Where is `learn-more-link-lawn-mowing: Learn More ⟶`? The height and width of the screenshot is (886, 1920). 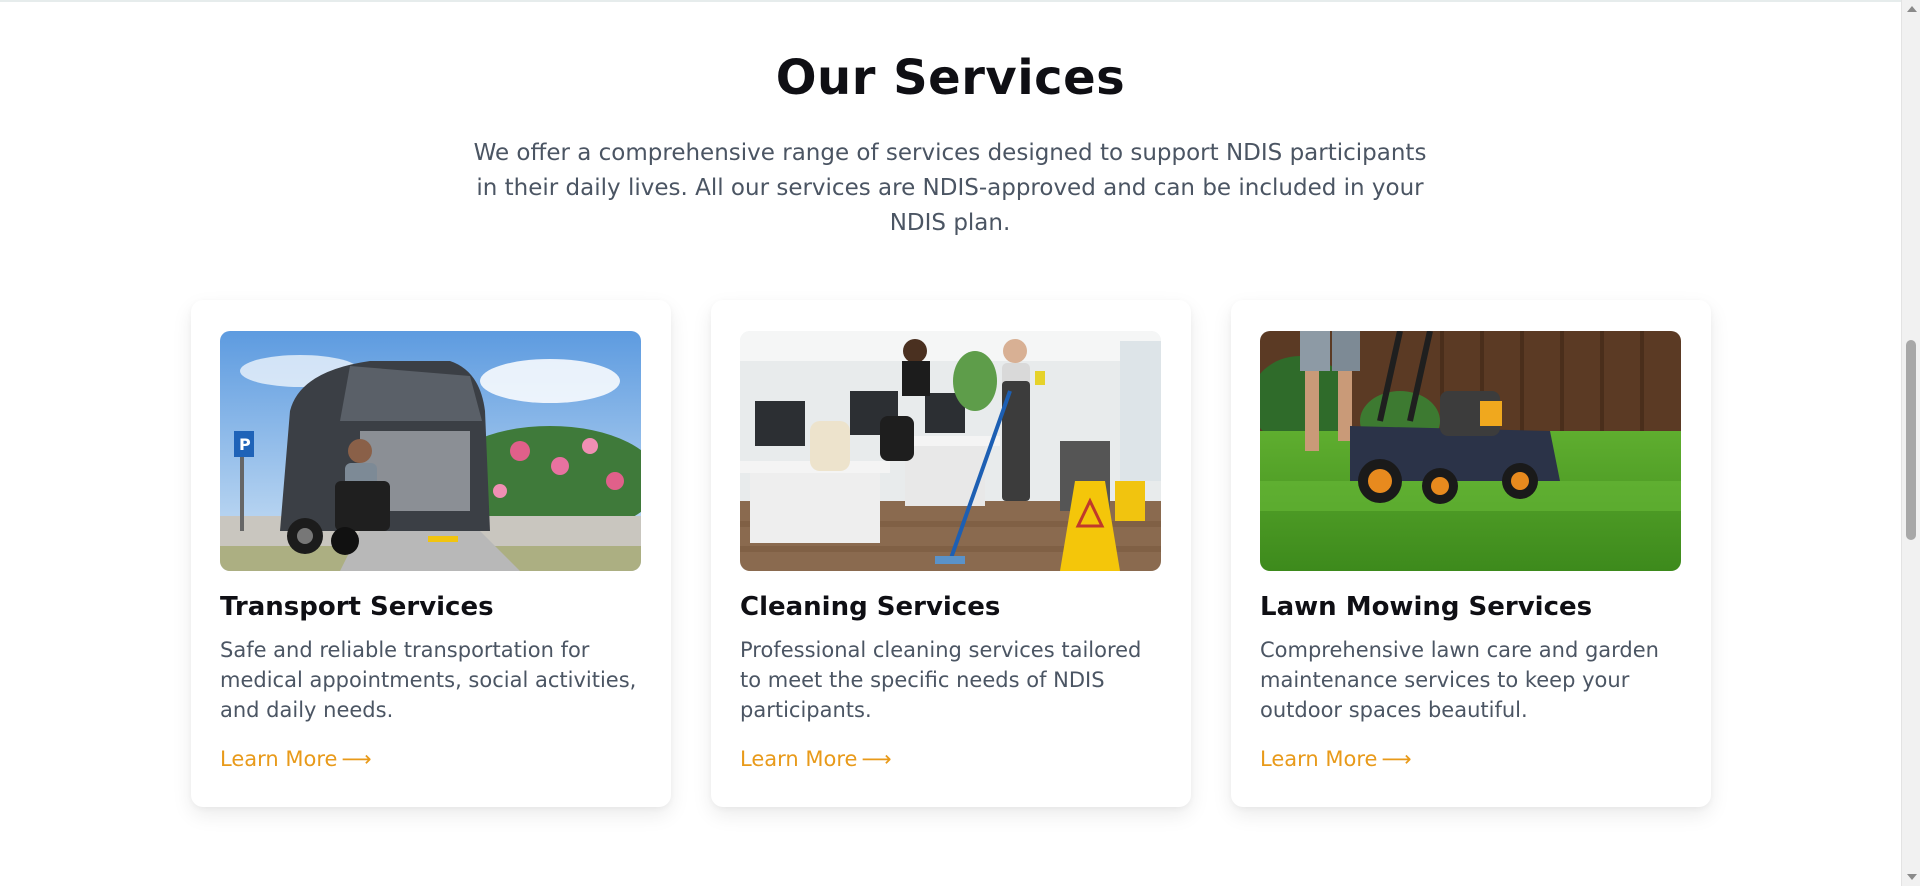 learn-more-link-lawn-mowing: Learn More ⟶ is located at coordinates (1336, 759).